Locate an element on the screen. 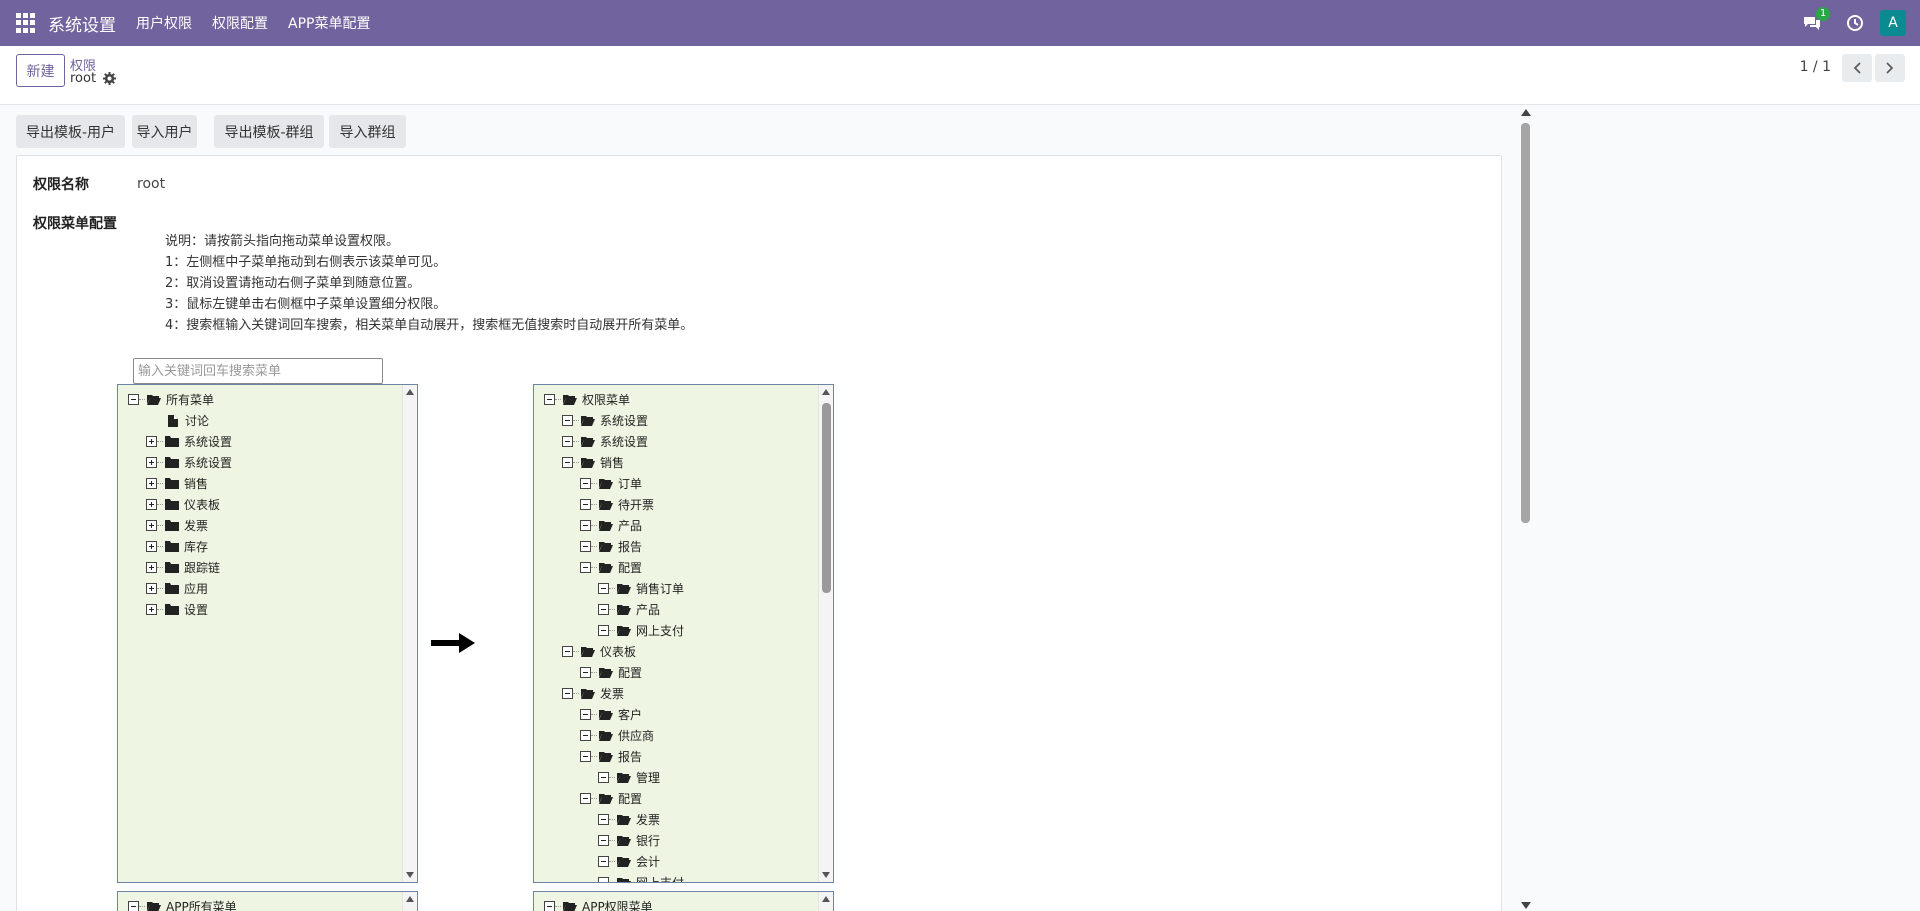 Image resolution: width=1920 pixels, height=911 pixels. apps-grid-icon is located at coordinates (26, 23).